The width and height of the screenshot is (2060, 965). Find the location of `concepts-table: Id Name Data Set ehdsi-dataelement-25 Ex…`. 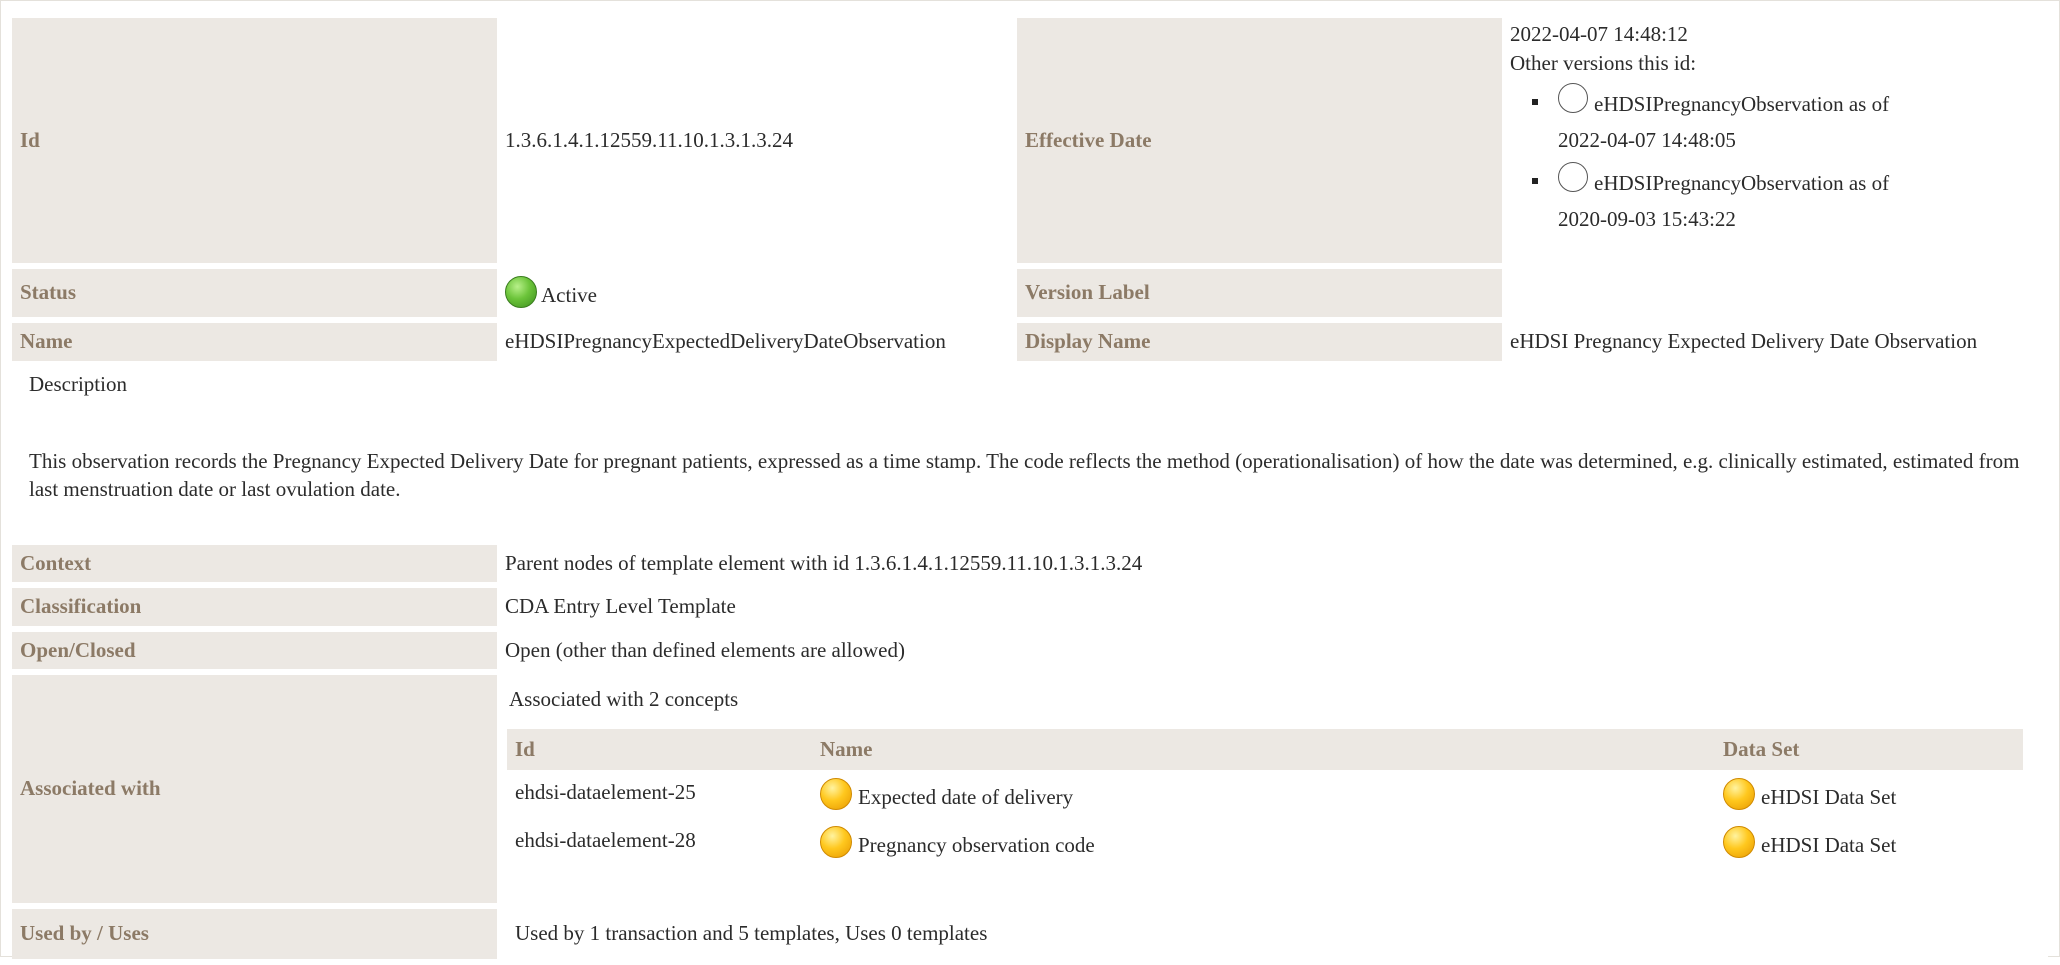

concepts-table: Id Name Data Set ehdsi-dataelement-25 Ex… is located at coordinates (1265, 797).